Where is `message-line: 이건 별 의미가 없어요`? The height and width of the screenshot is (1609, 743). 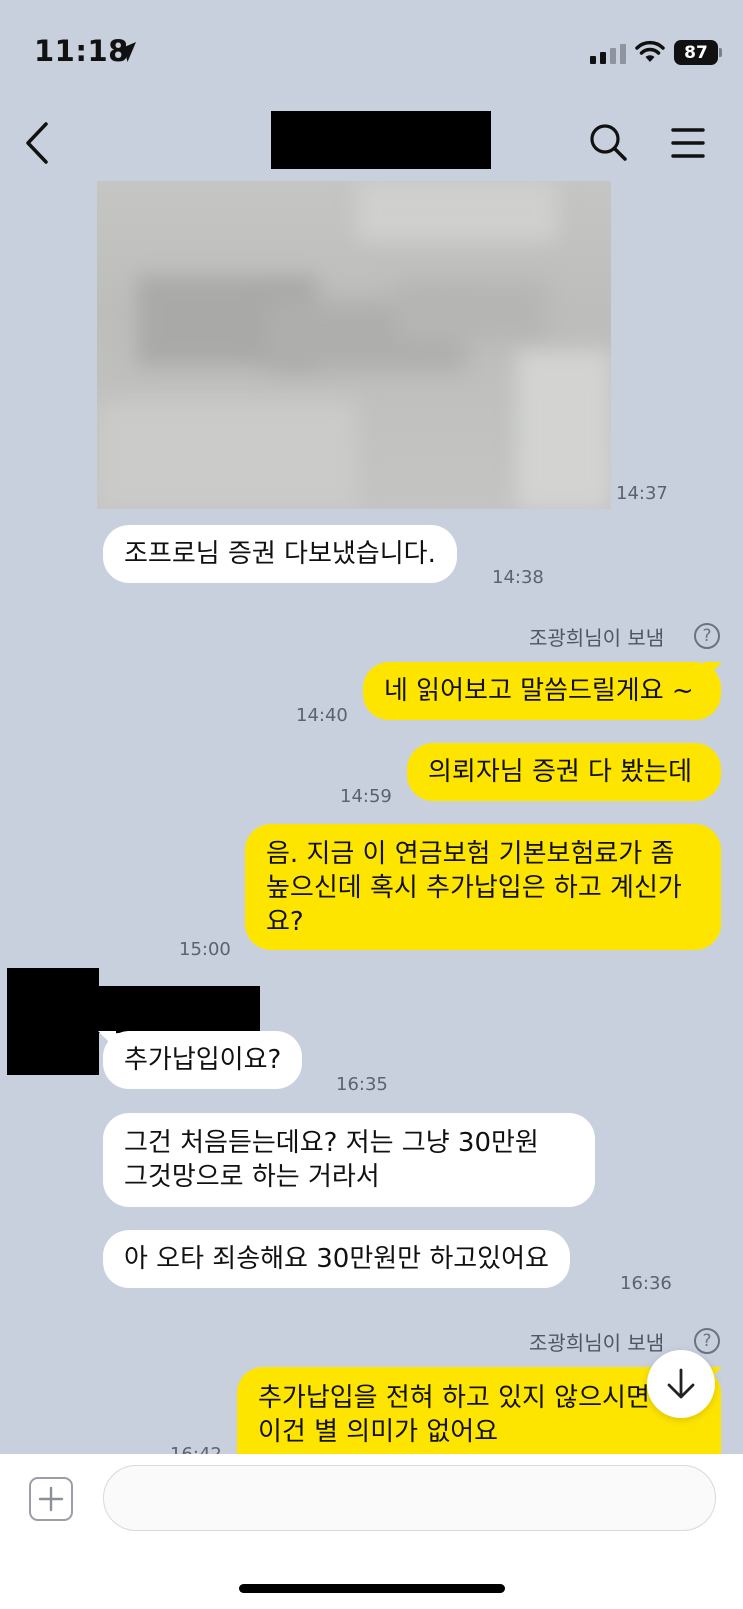
message-line: 이건 별 의미가 없어요 is located at coordinates (378, 1432).